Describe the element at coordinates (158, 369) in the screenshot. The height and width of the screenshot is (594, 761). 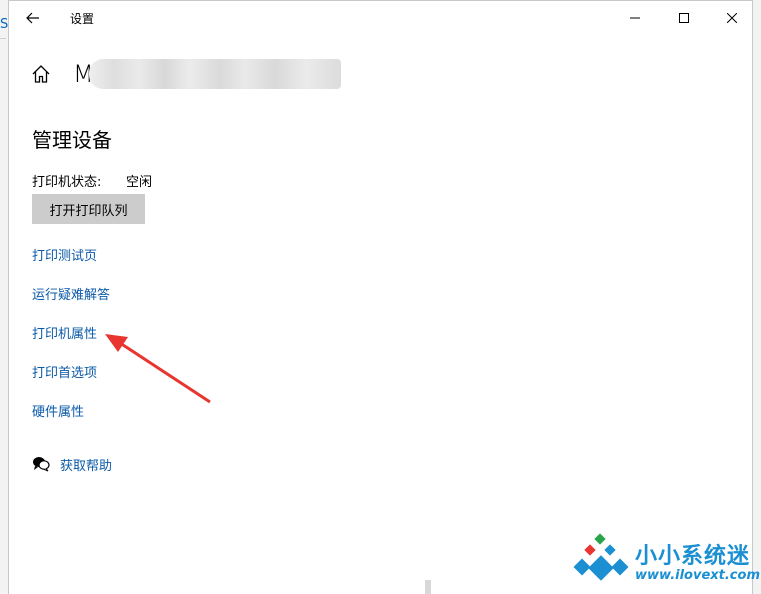
I see `annotation-arrow` at that location.